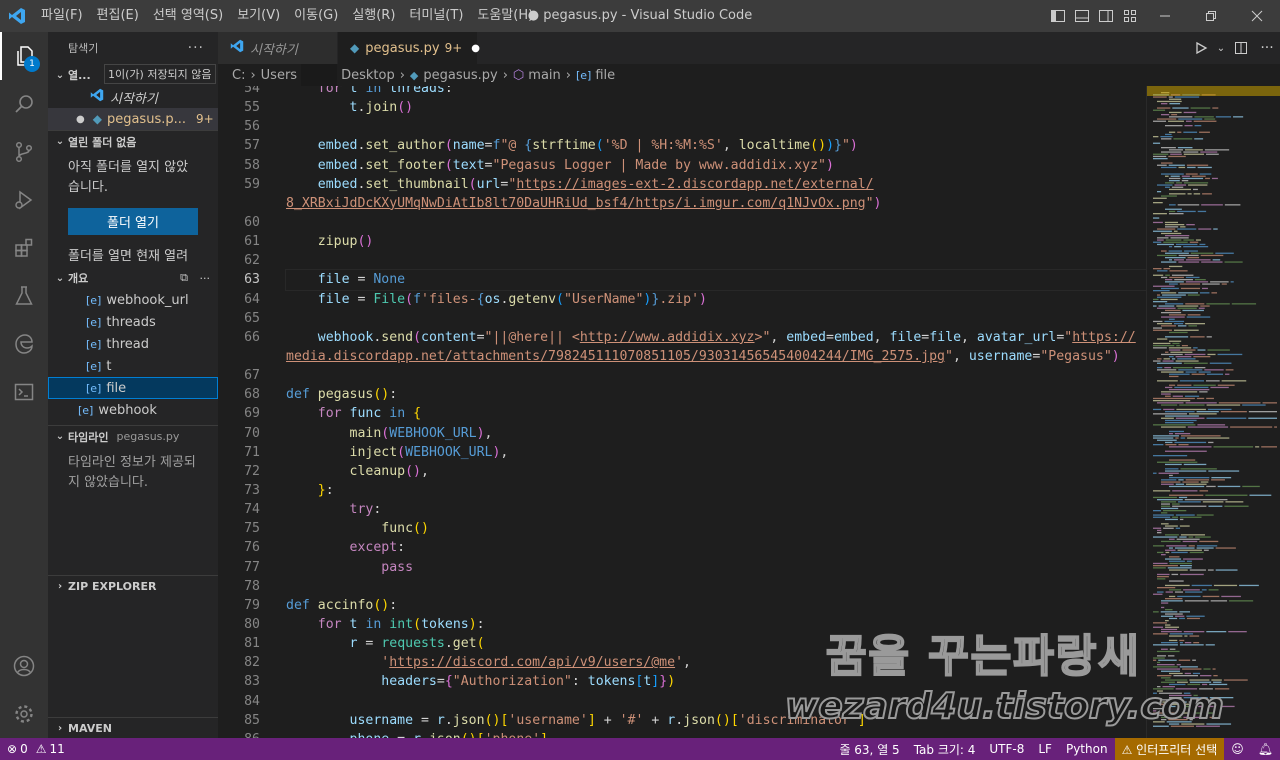  Describe the element at coordinates (133, 436) in the screenshot. I see `timeline-header: ⌄ 타임라인 pegasus.py` at that location.